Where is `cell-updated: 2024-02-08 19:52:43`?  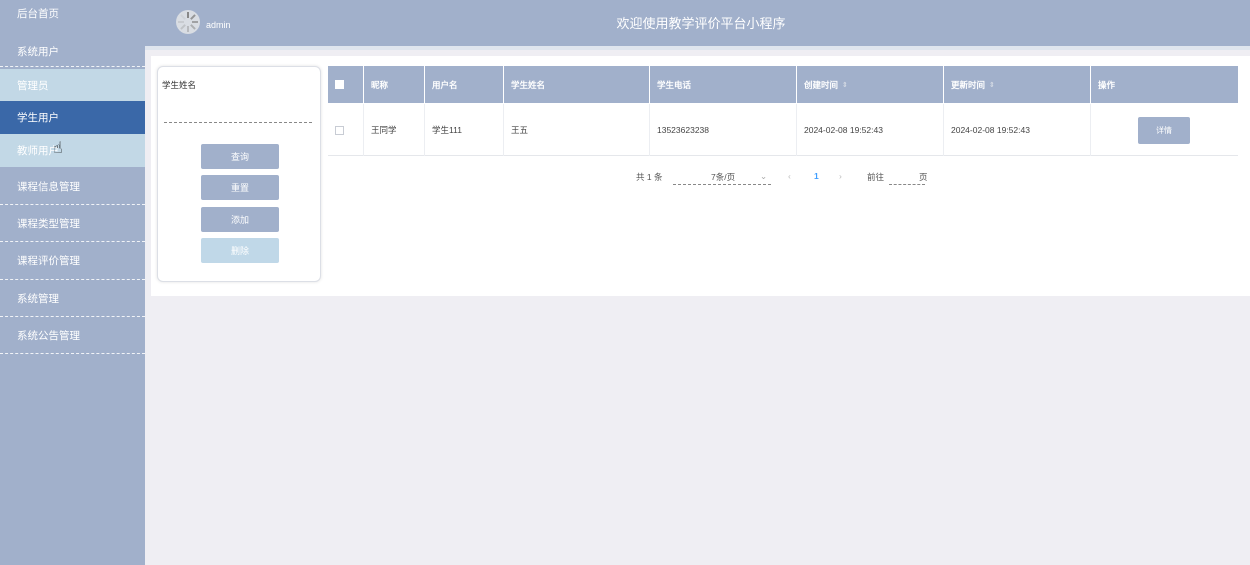
cell-updated: 2024-02-08 19:52:43 is located at coordinates (1017, 130).